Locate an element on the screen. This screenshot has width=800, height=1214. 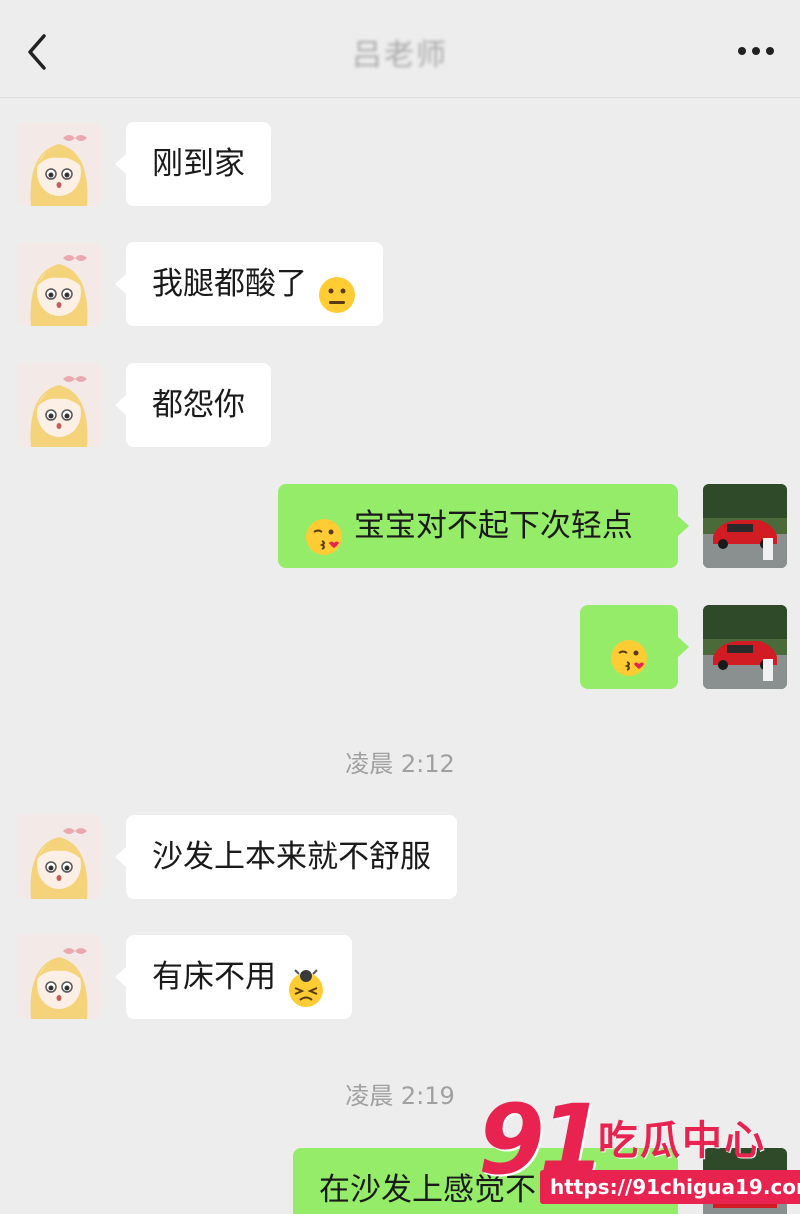
watermark-logo: 91 吃瓜中心 https://91chigua19.com is located at coordinates (639, 1149).